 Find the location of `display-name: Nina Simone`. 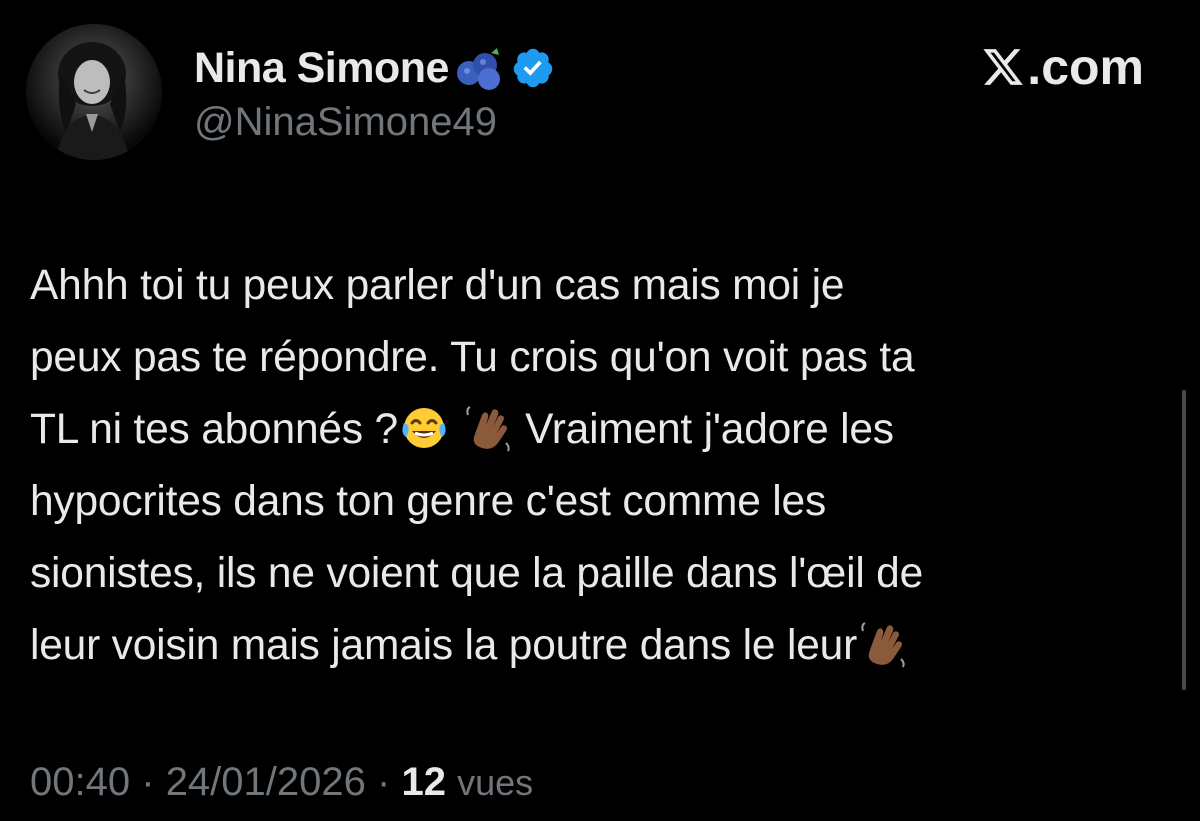

display-name: Nina Simone is located at coordinates (321, 68).